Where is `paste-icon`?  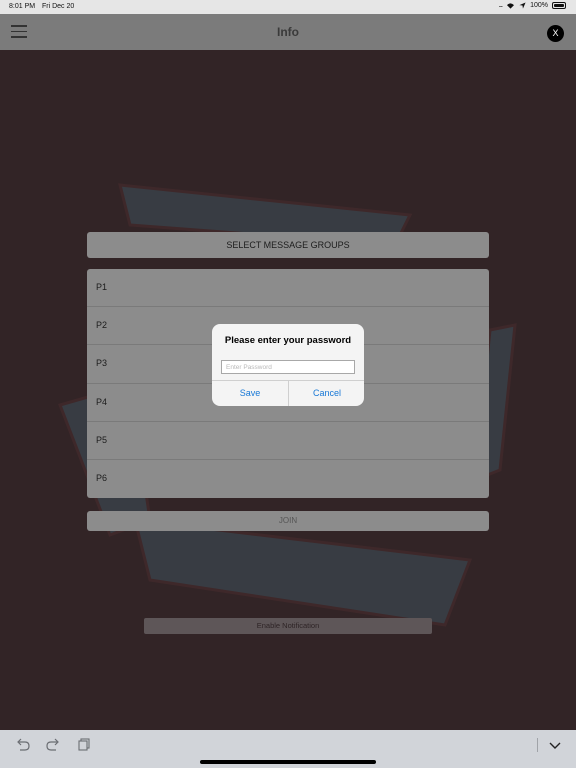 paste-icon is located at coordinates (84, 745).